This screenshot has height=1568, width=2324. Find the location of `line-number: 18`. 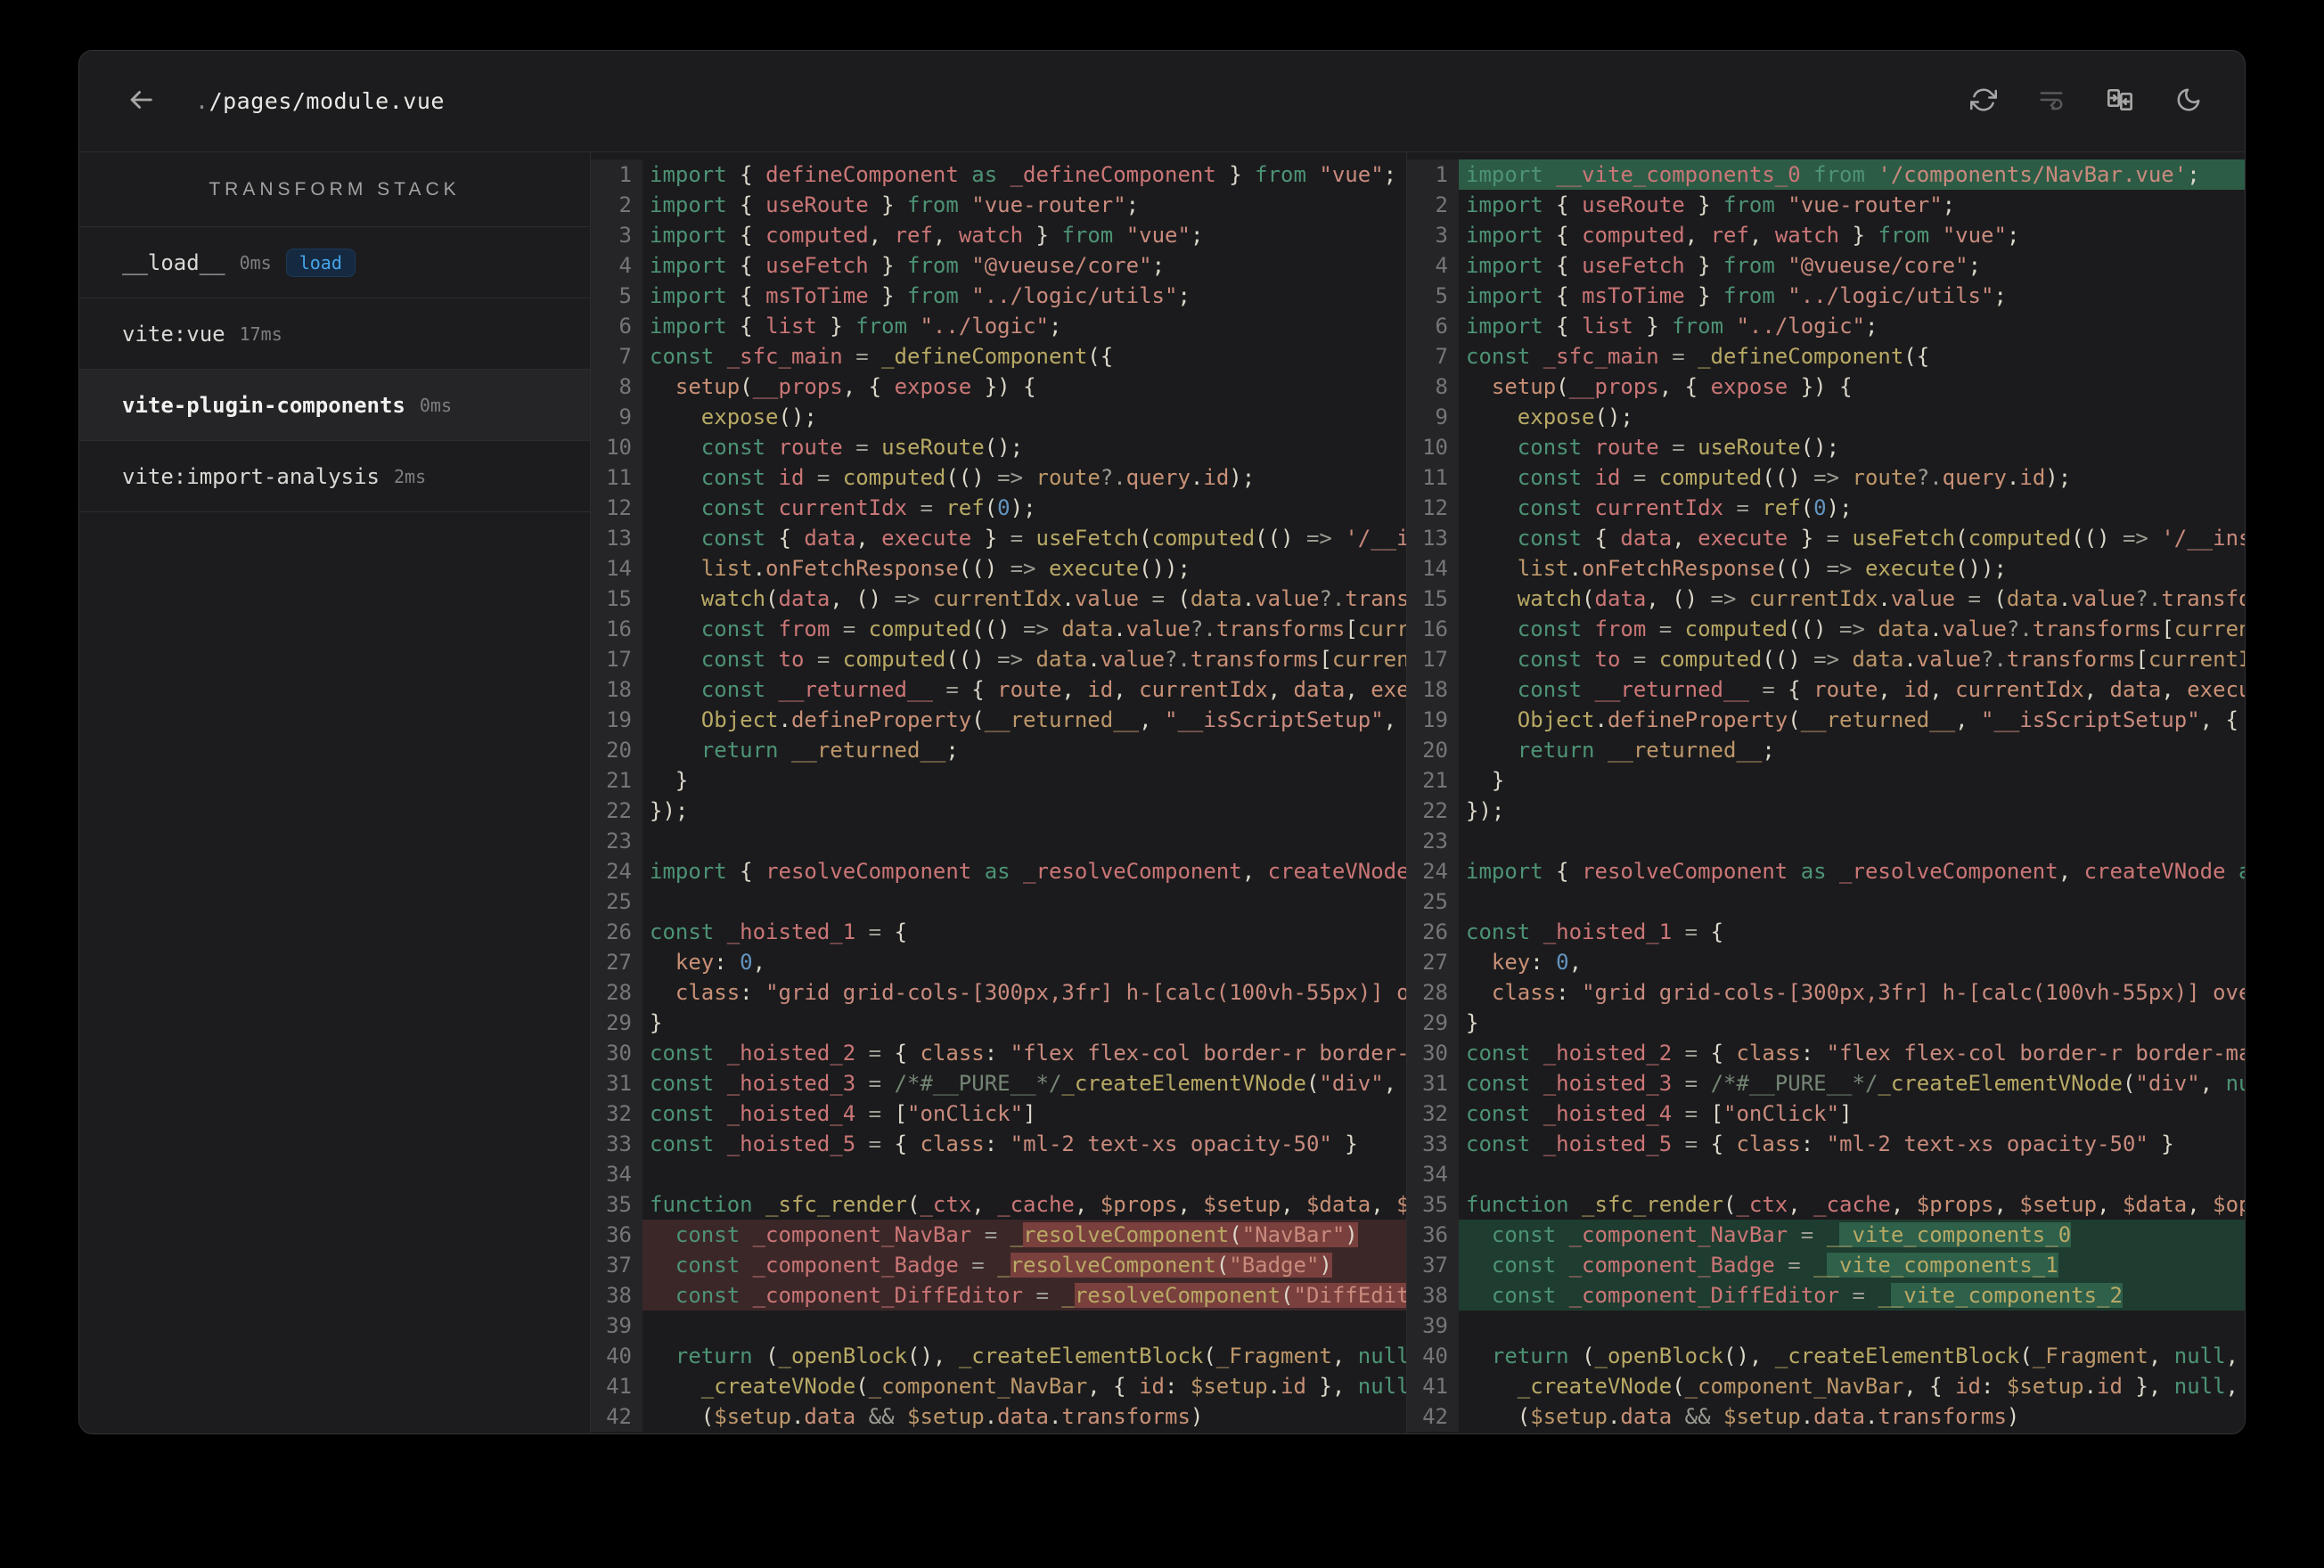

line-number: 18 is located at coordinates (616, 689).